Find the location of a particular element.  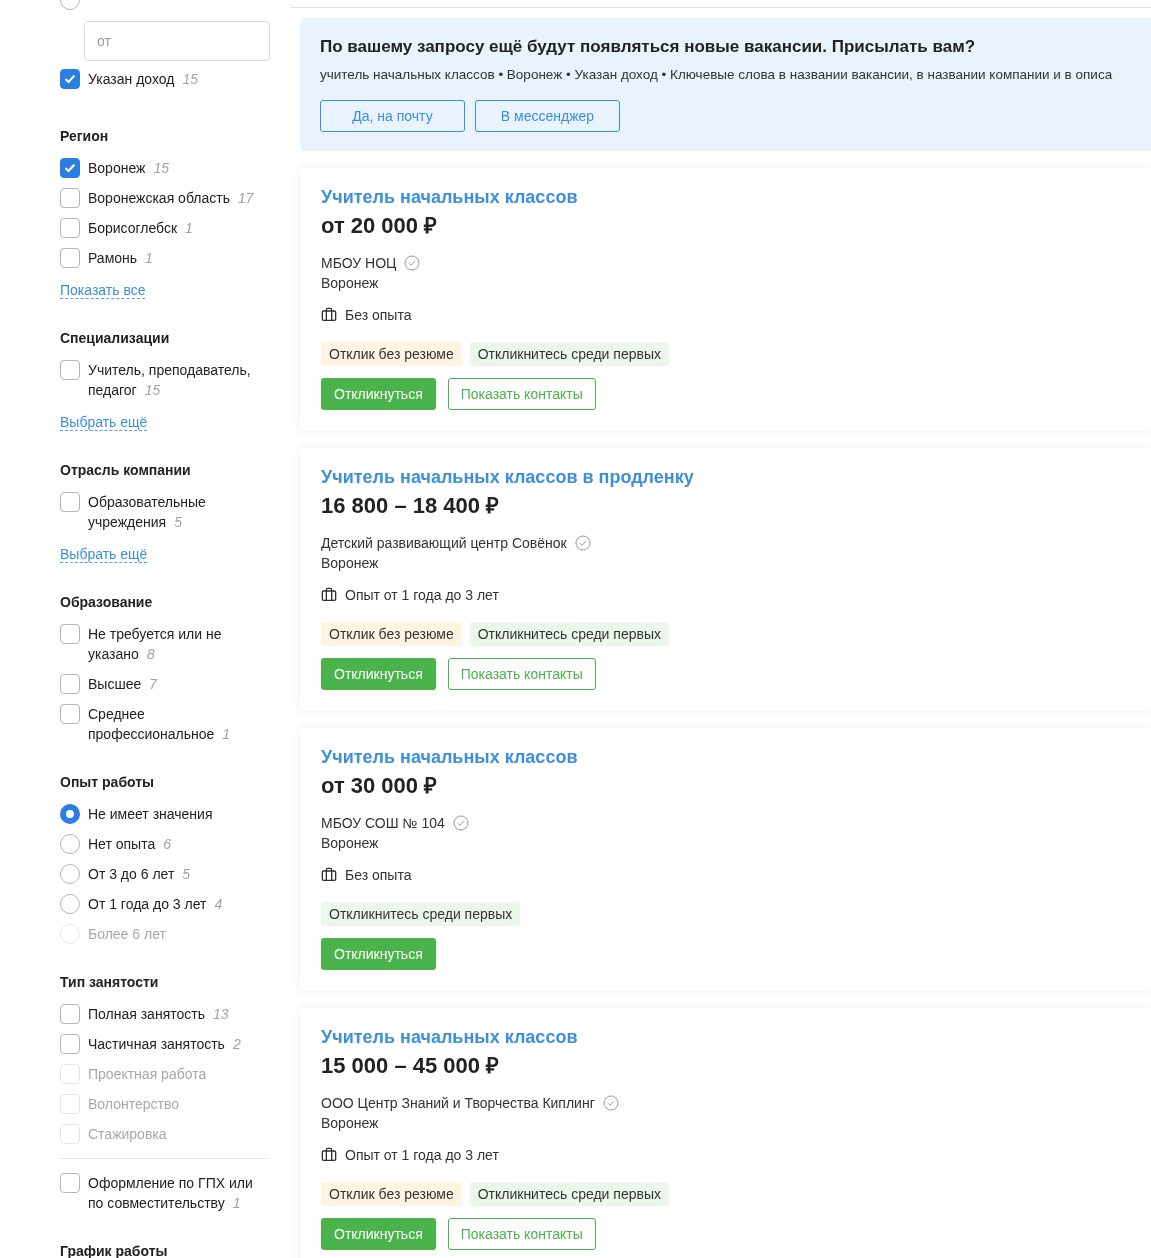

filter-heading: Отрасль компании is located at coordinates (126, 470).